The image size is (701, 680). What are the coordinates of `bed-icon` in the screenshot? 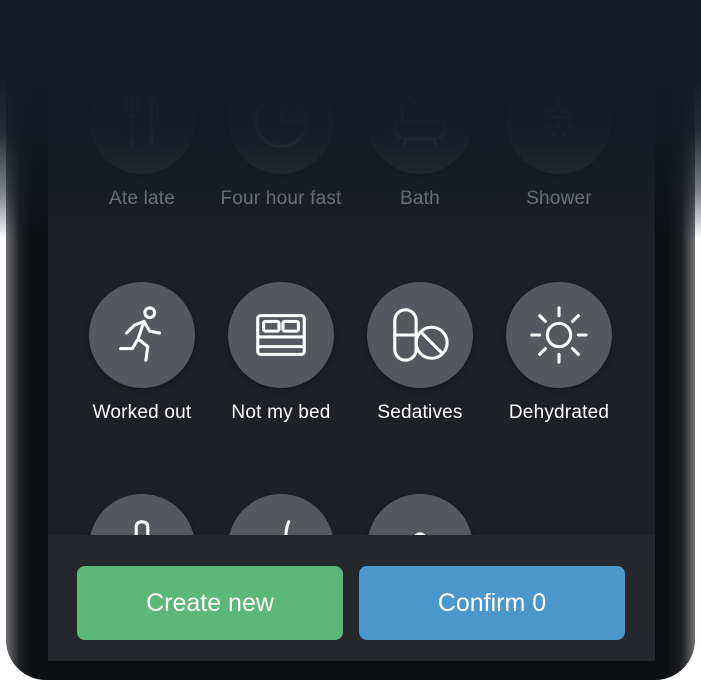 It's located at (281, 335).